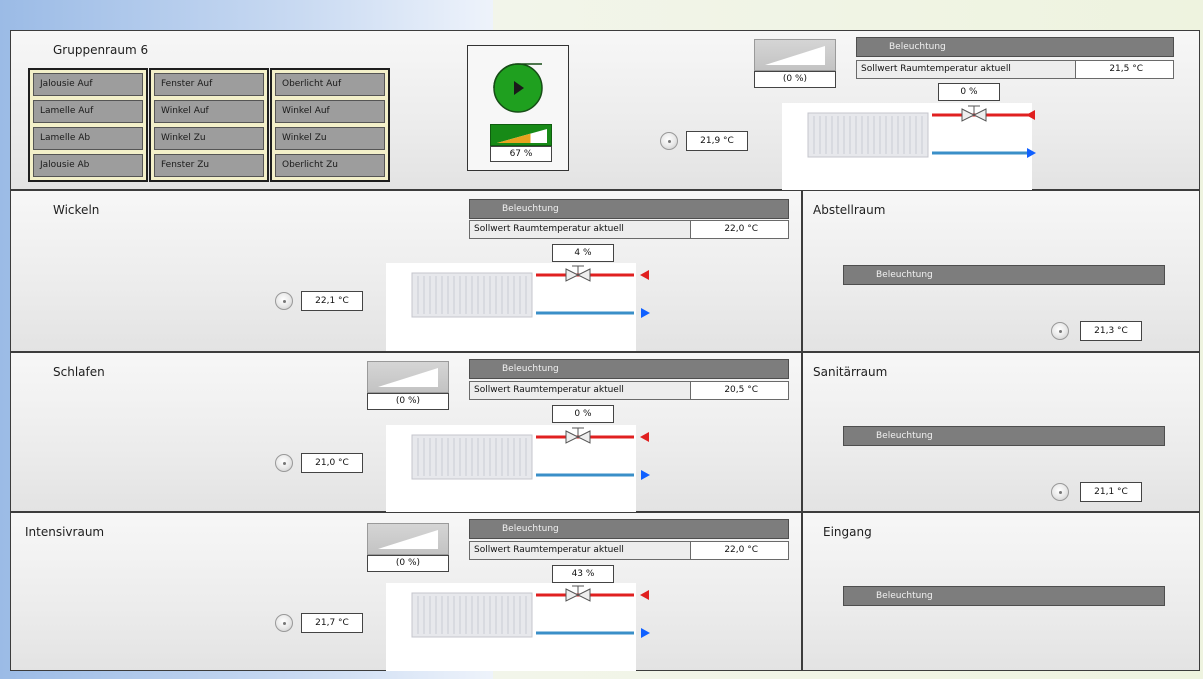  What do you see at coordinates (65, 532) in the screenshot?
I see `room-title: Intensivraum` at bounding box center [65, 532].